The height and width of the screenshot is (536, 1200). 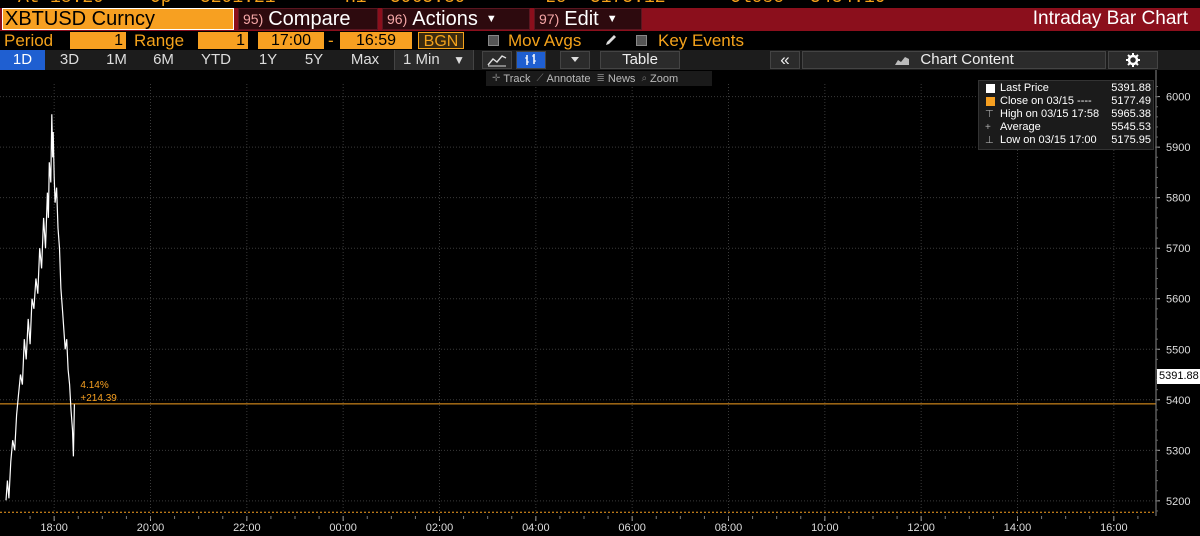 What do you see at coordinates (628, 4) in the screenshot?
I see `lo-value: 5175.12` at bounding box center [628, 4].